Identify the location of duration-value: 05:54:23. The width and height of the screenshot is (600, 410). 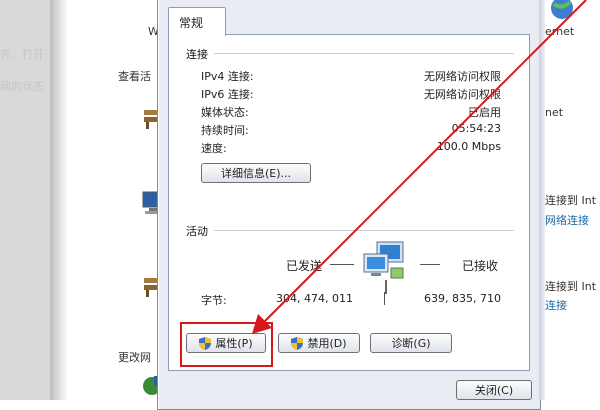
(476, 128).